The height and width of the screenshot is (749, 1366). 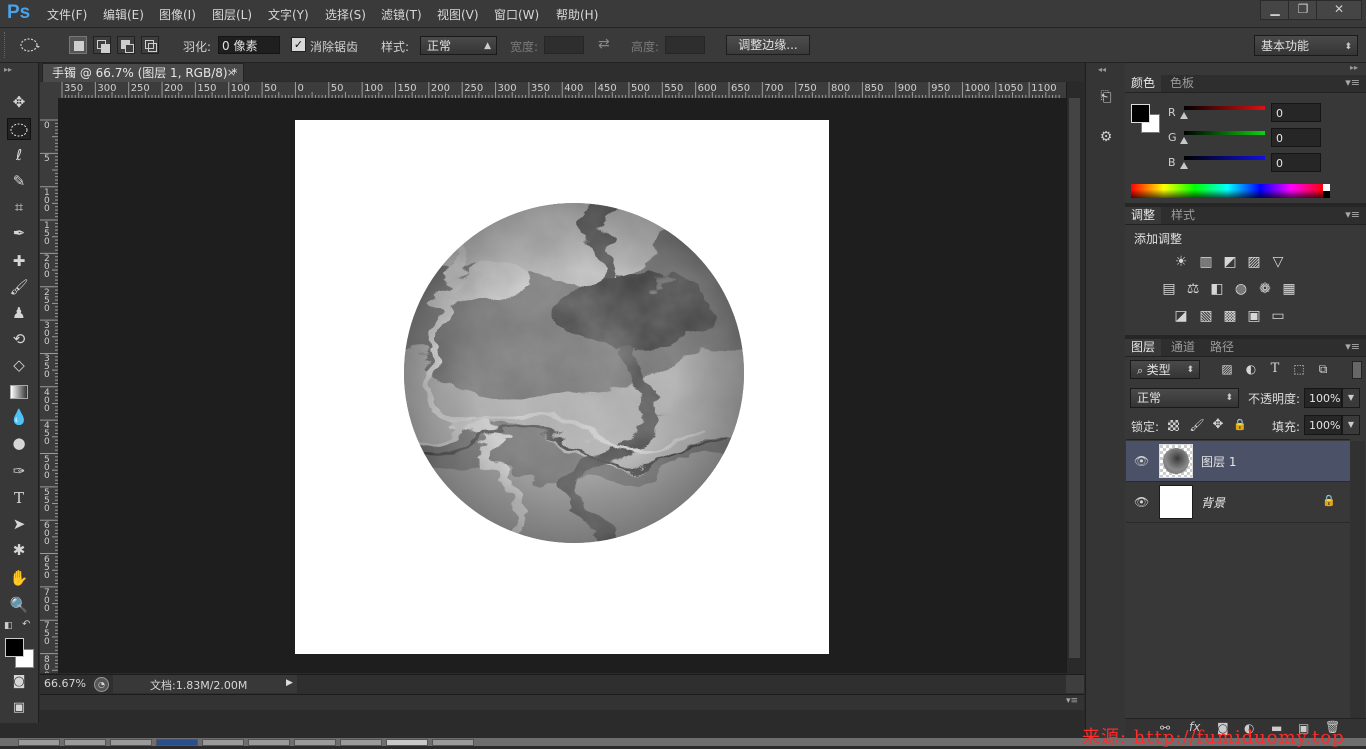 I want to click on color-balance-icon: ⚖, so click(x=1193, y=289).